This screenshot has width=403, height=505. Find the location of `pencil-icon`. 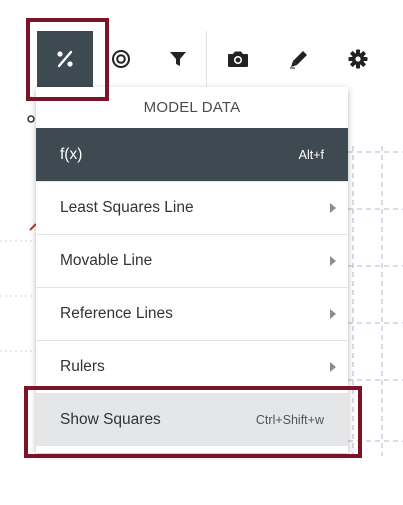

pencil-icon is located at coordinates (298, 60).